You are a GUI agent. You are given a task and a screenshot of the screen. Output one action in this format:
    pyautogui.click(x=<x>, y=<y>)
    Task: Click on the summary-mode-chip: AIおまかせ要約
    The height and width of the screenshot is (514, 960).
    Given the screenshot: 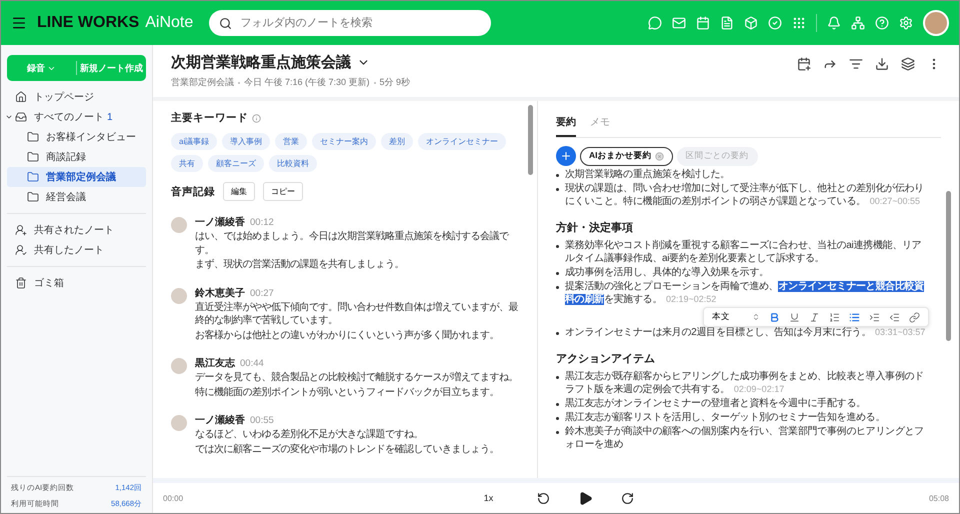 What is the action you would take?
    pyautogui.click(x=626, y=156)
    